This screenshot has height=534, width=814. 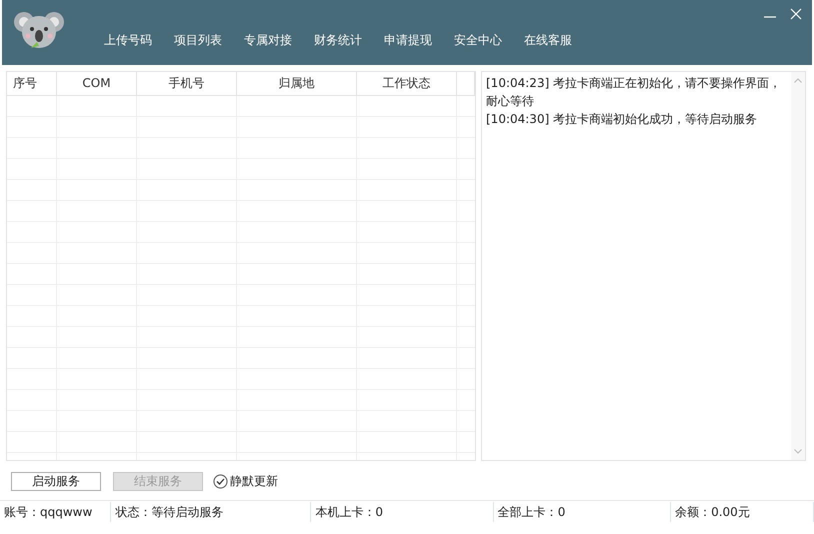 What do you see at coordinates (622, 119) in the screenshot?
I see `log-line: [10:04:30] 考拉卡商端初始化成功，等待启动服务` at bounding box center [622, 119].